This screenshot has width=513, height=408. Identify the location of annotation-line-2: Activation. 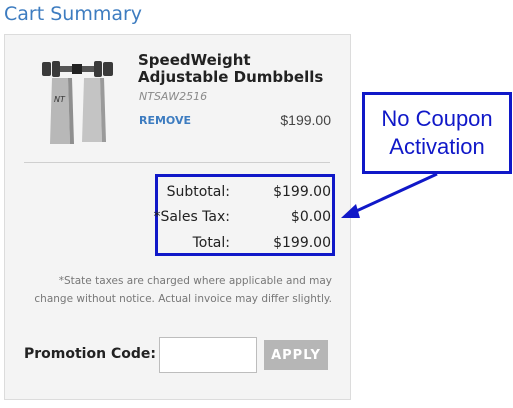
(437, 146).